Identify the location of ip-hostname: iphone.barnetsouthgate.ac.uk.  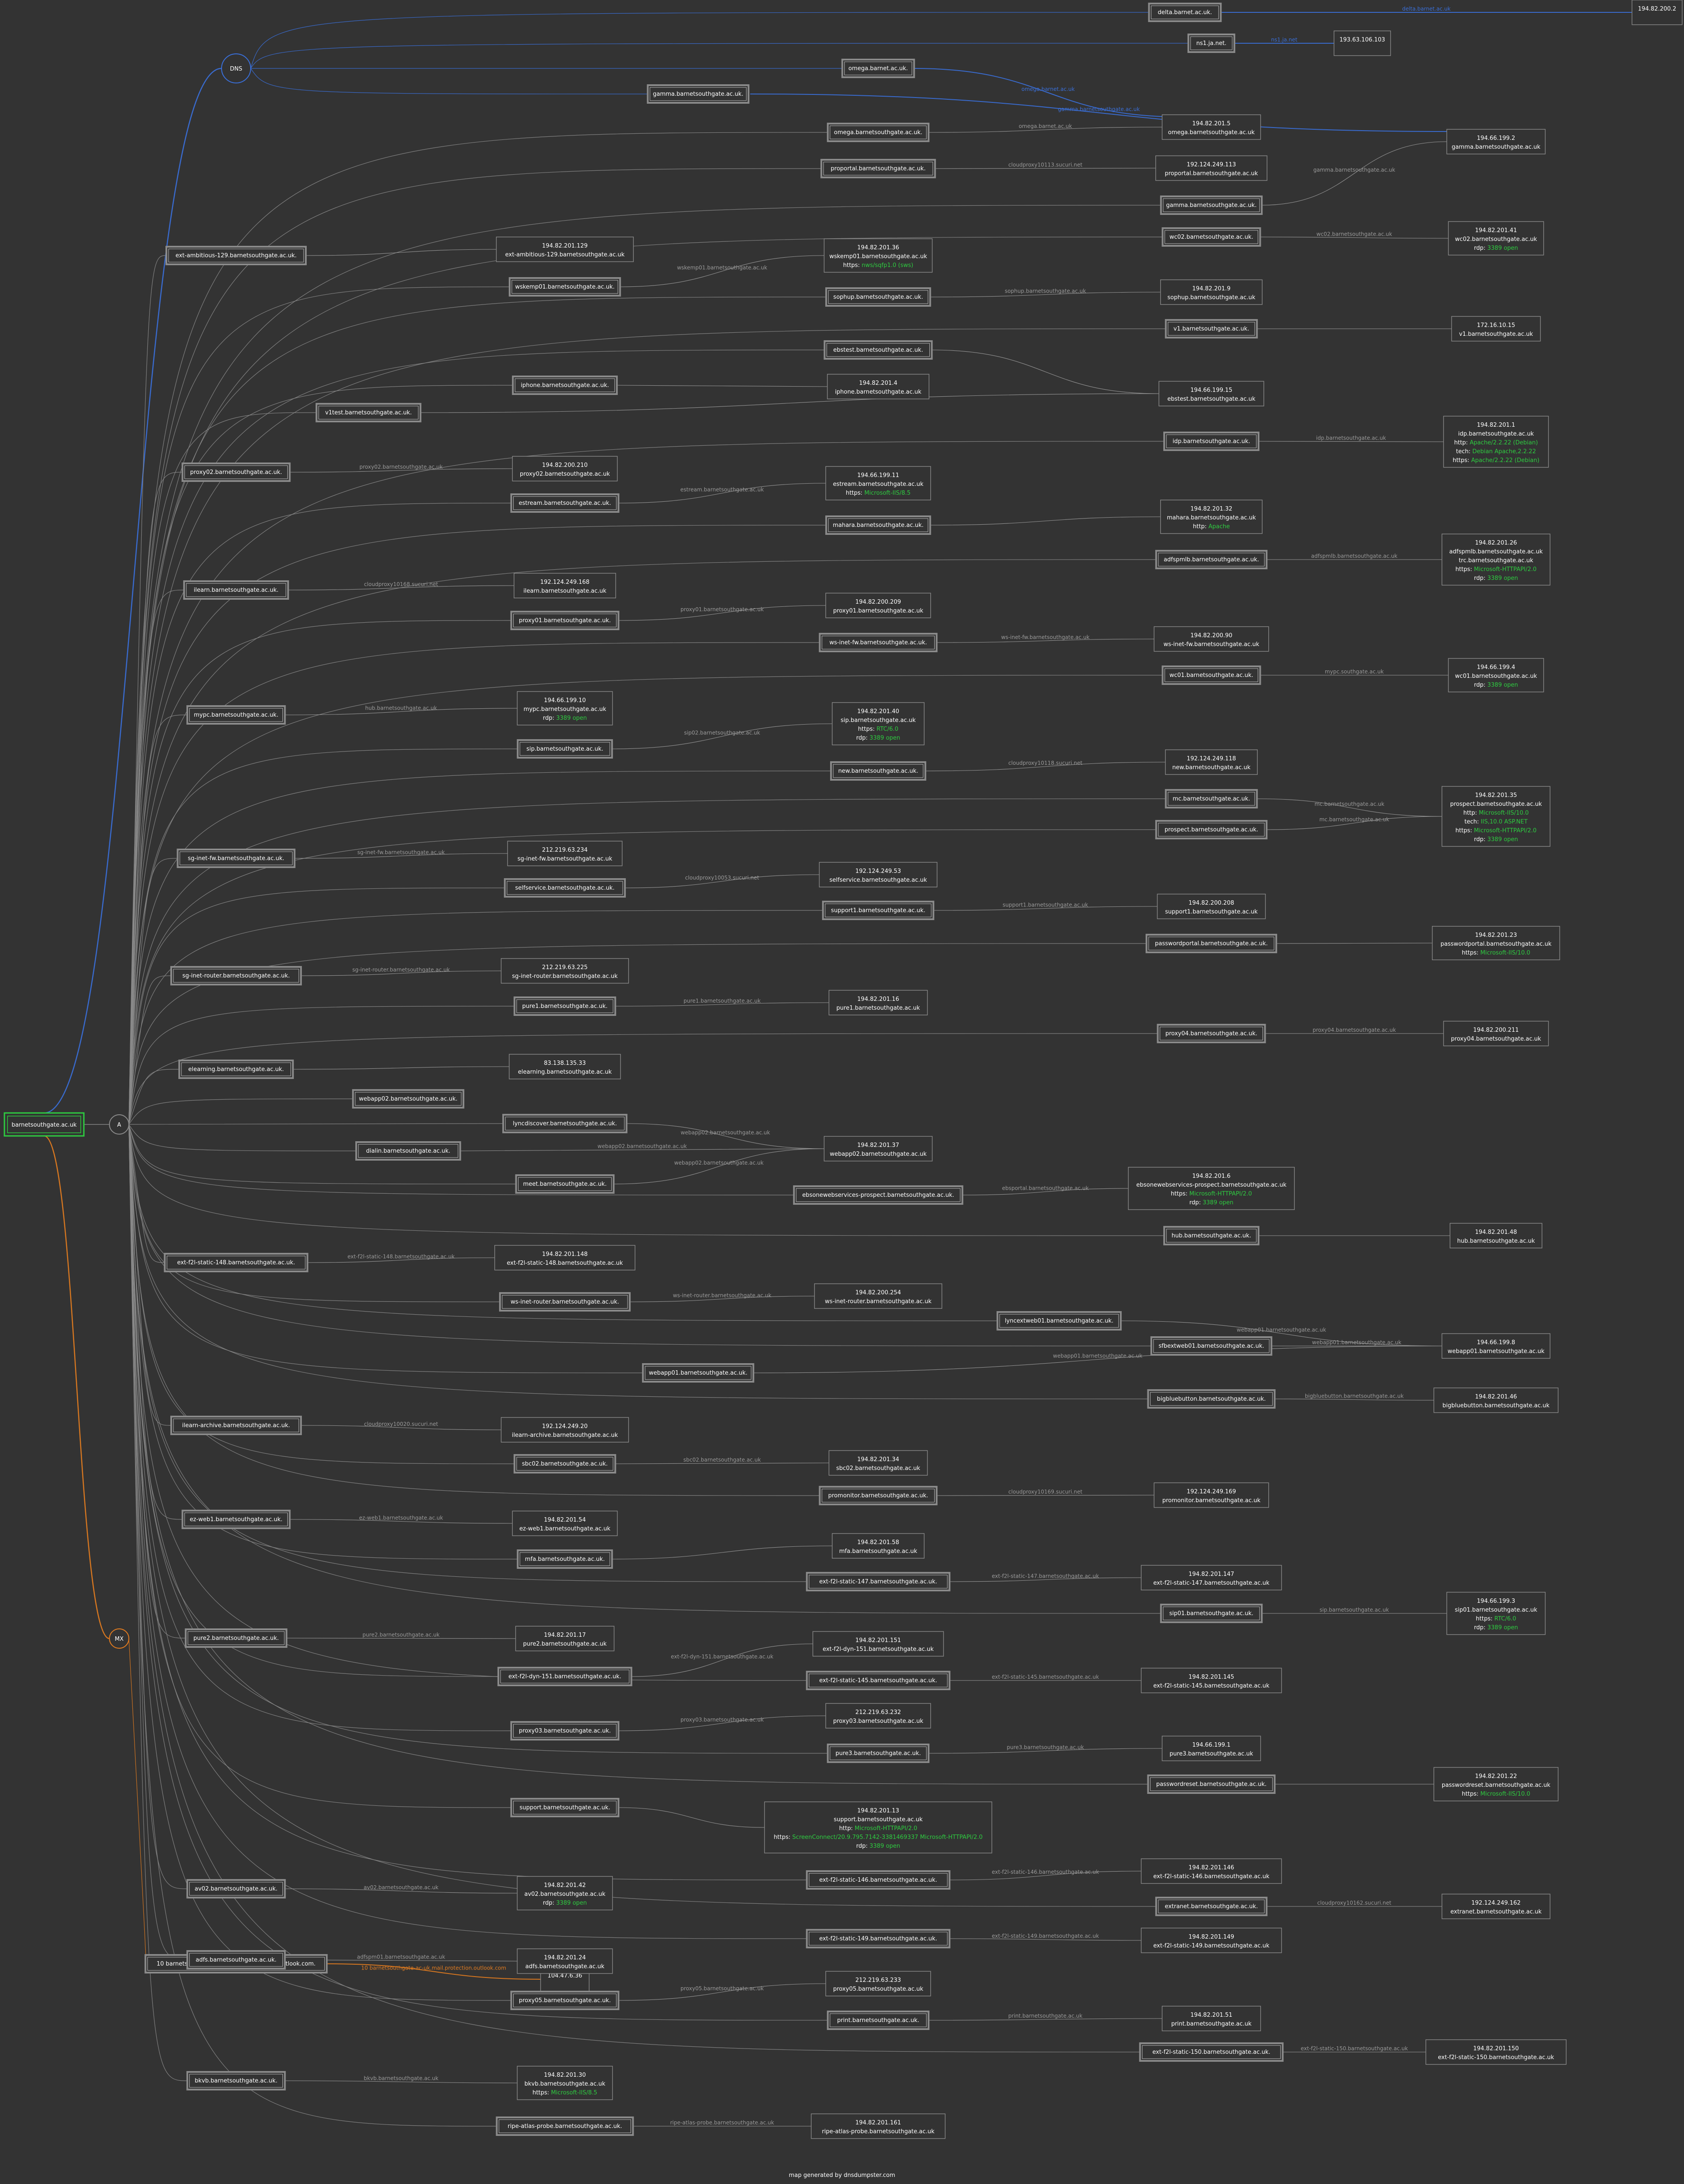
(878, 392).